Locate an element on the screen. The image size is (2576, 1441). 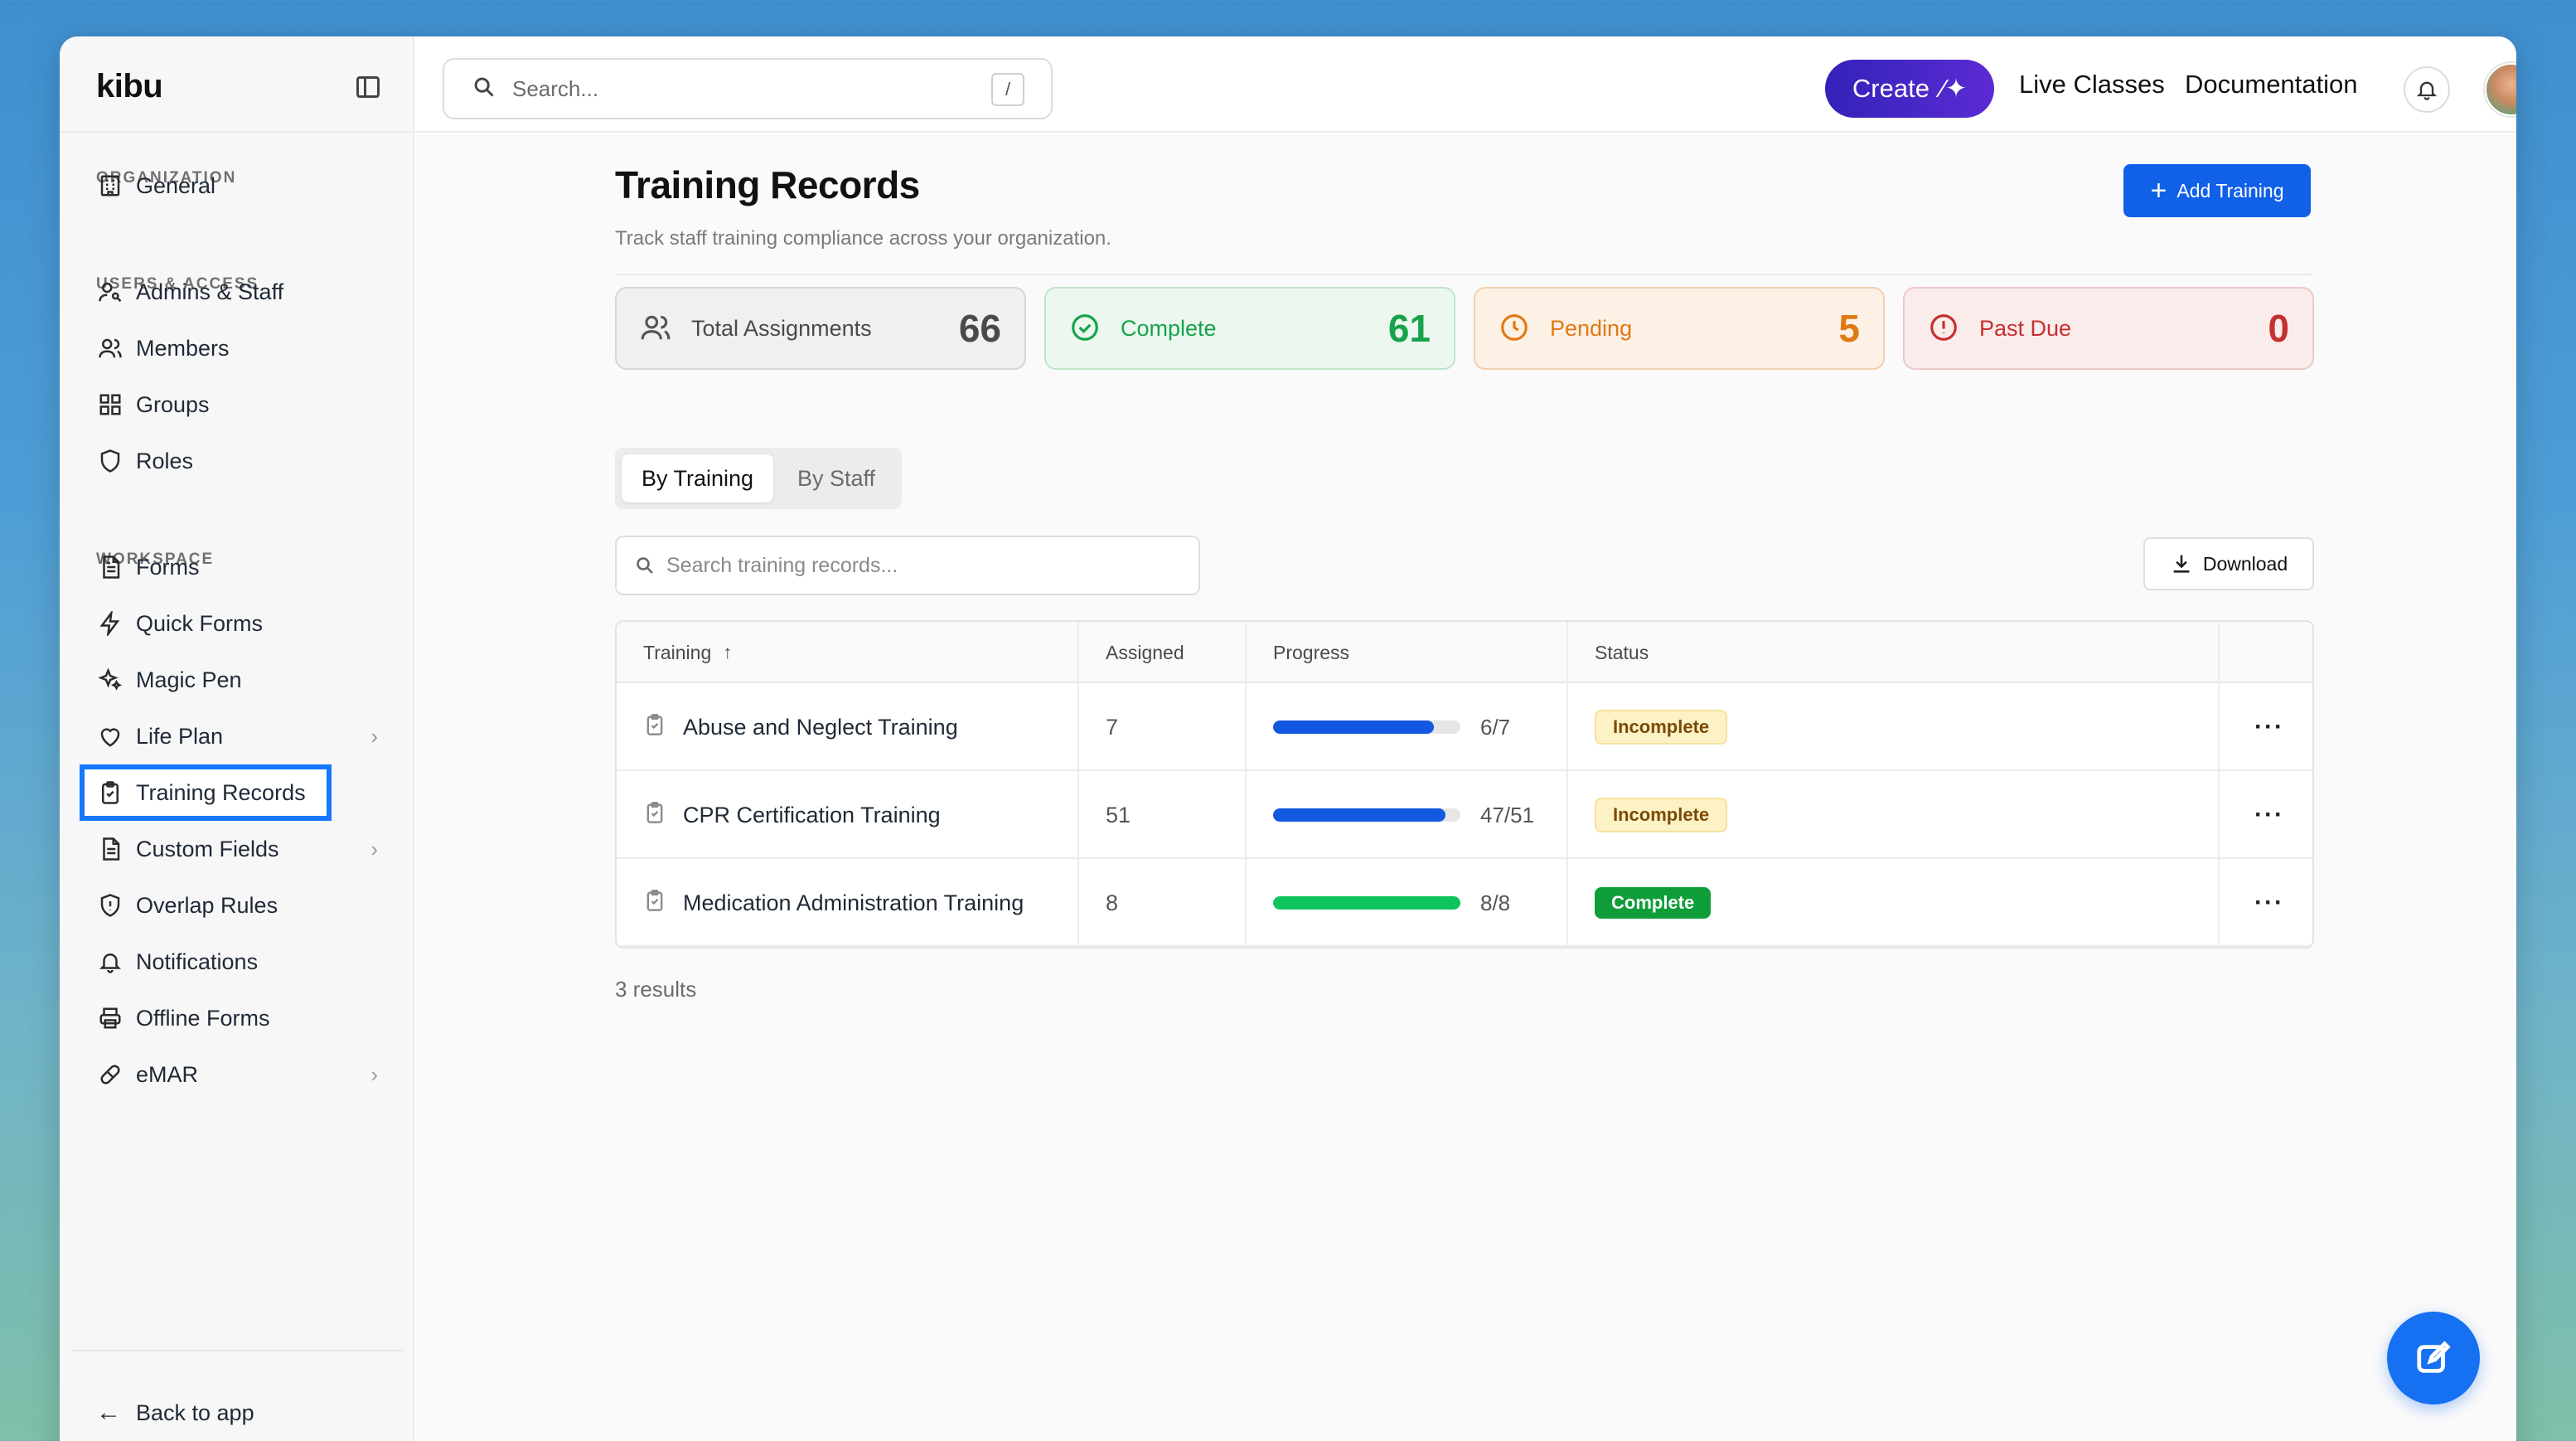
column-header-training: Training ↑ is located at coordinates (687, 652).